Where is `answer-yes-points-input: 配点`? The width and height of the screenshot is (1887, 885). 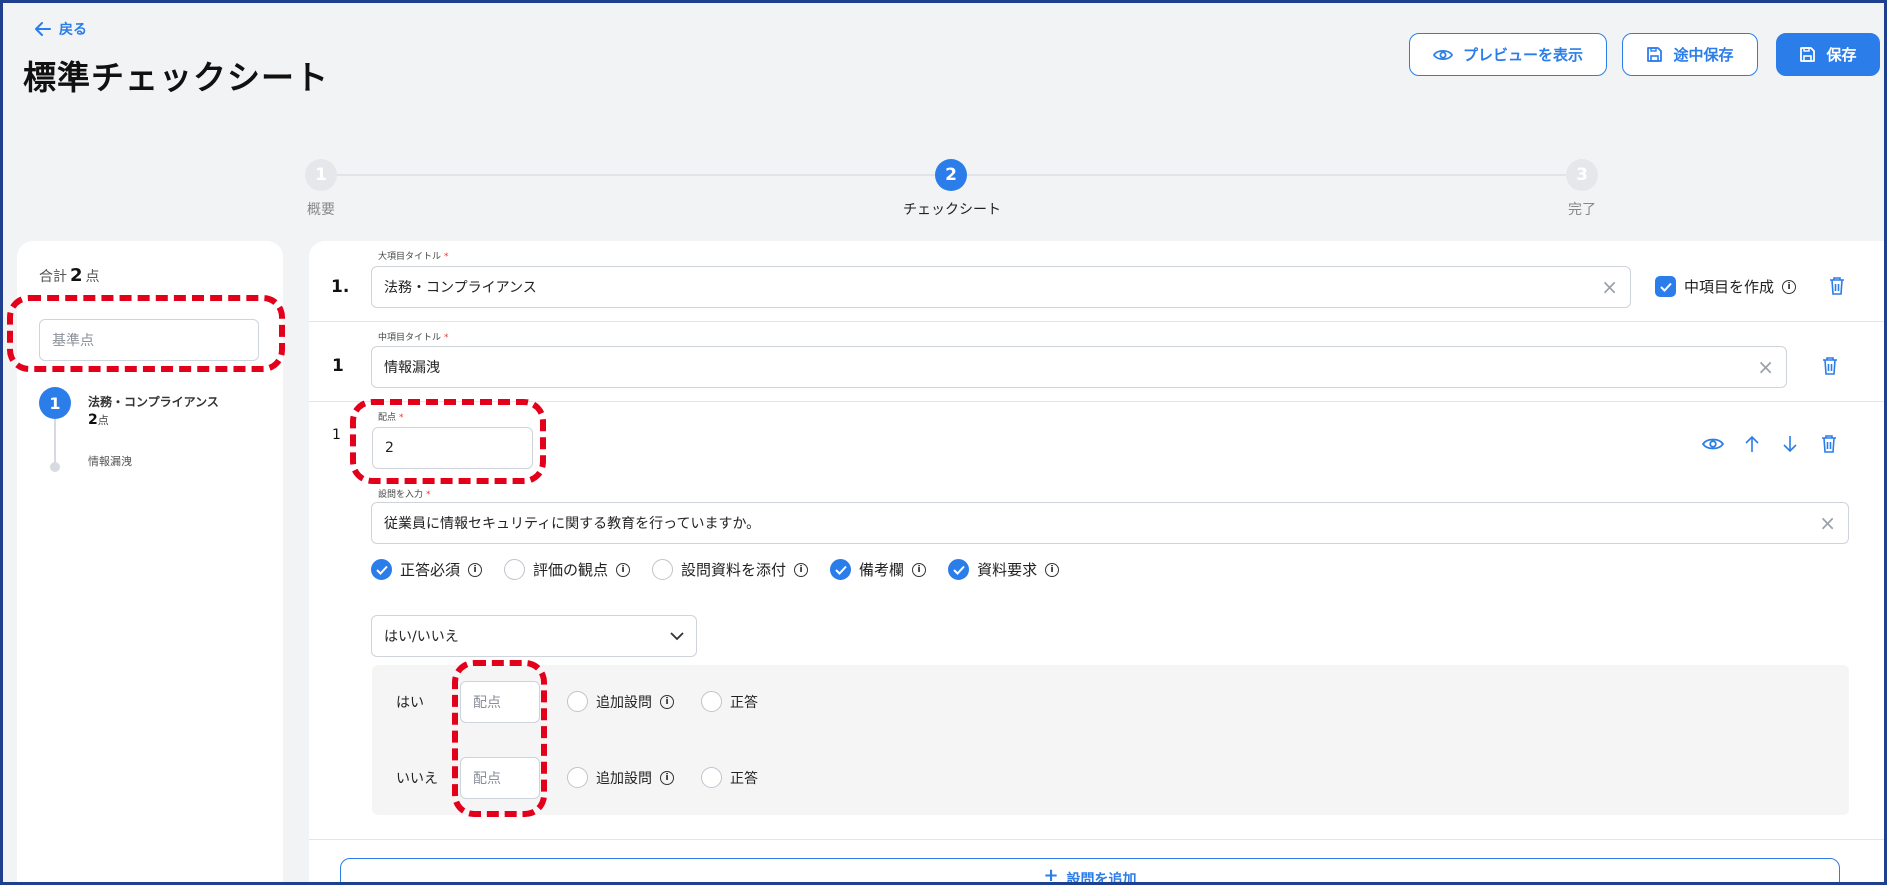 answer-yes-points-input: 配点 is located at coordinates (500, 702).